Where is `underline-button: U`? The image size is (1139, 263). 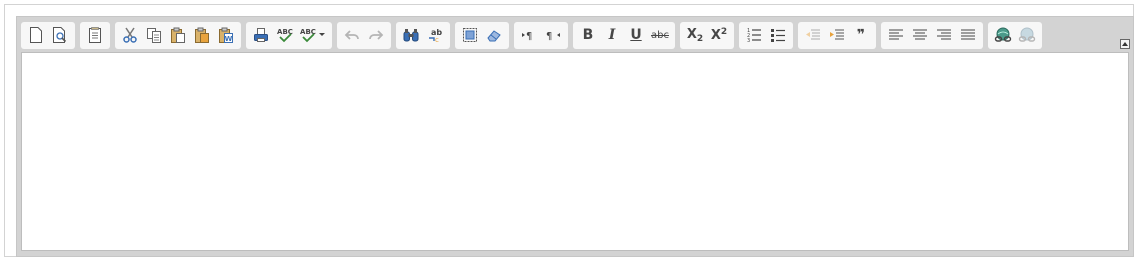
underline-button: U is located at coordinates (636, 35).